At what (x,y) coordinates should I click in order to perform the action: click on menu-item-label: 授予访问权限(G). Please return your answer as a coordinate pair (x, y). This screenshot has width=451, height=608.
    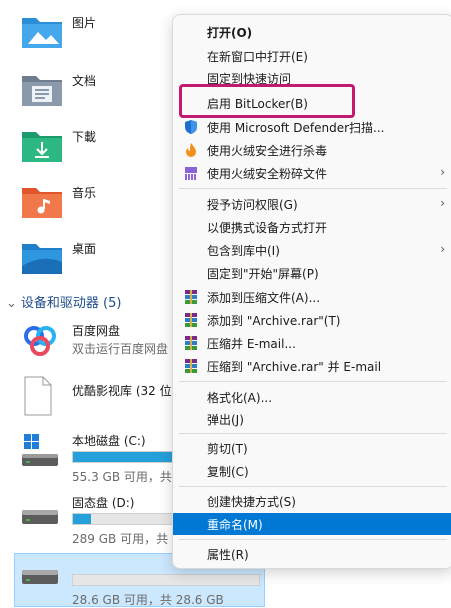
    Looking at the image, I should click on (252, 205).